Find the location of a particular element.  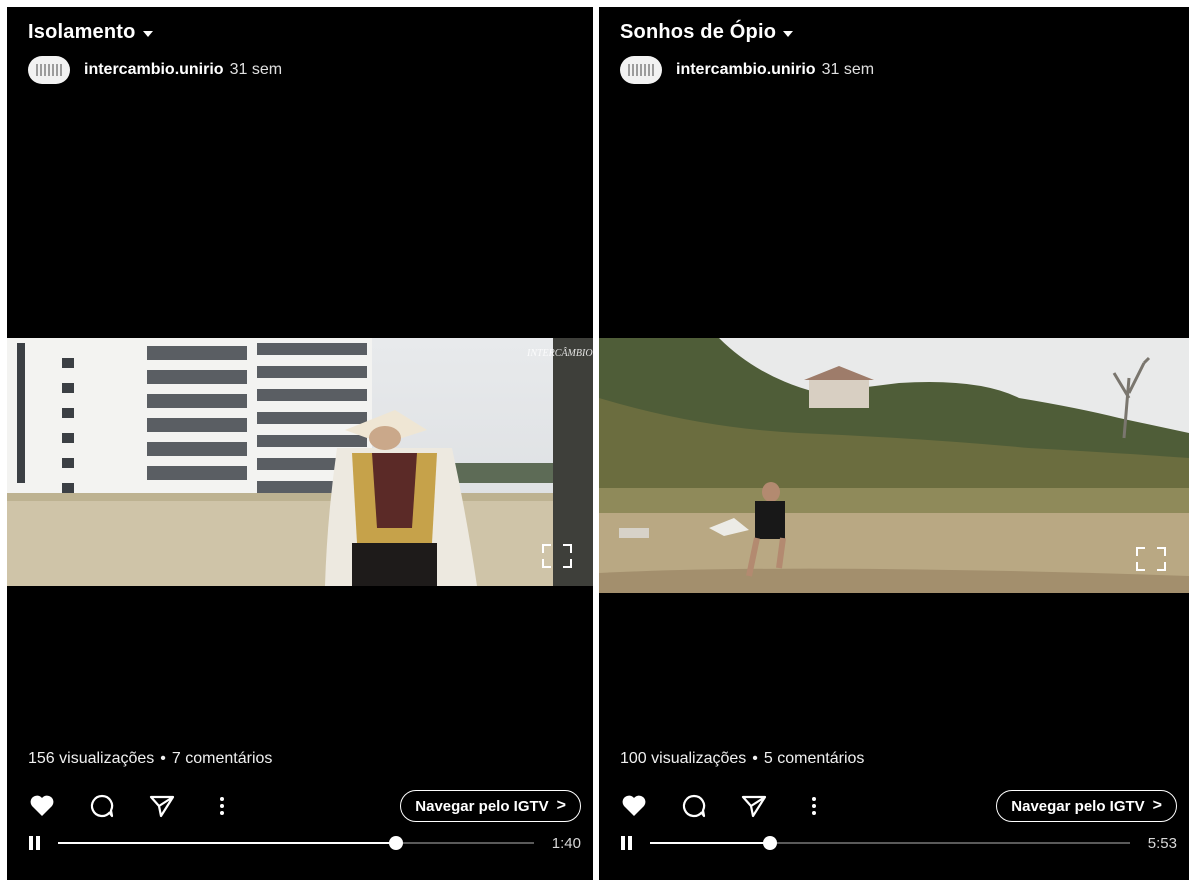

video-title-dropdown: Sonhos de Ópio is located at coordinates (707, 32).